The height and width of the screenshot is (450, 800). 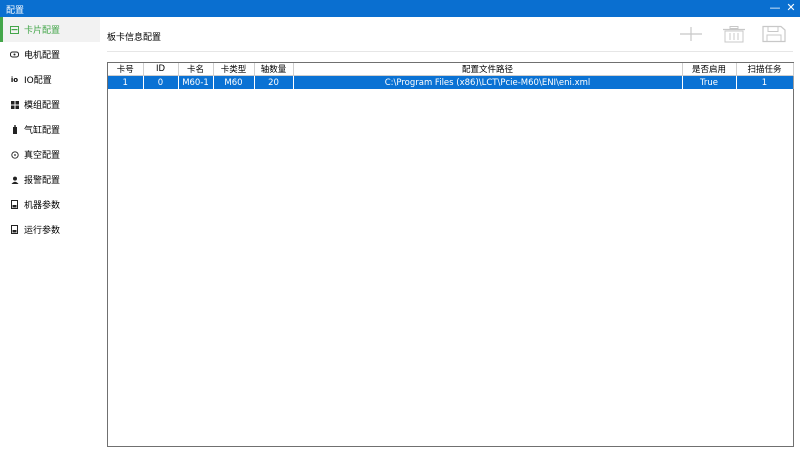 What do you see at coordinates (14, 79) in the screenshot?
I see `io-icon: io` at bounding box center [14, 79].